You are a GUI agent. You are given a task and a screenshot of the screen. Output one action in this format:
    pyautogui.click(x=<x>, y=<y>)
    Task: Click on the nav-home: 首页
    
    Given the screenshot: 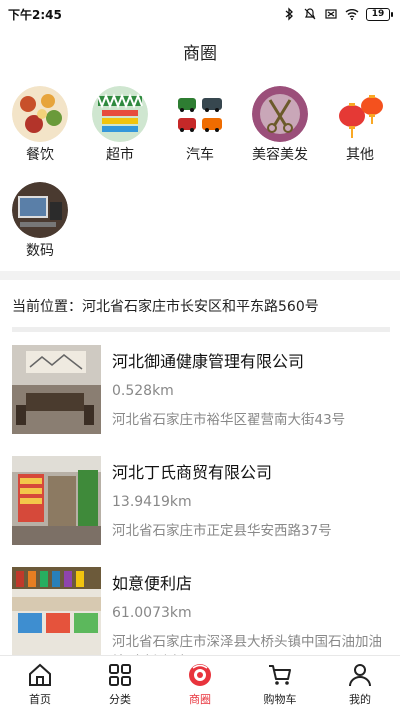 What is the action you would take?
    pyautogui.click(x=40, y=683)
    